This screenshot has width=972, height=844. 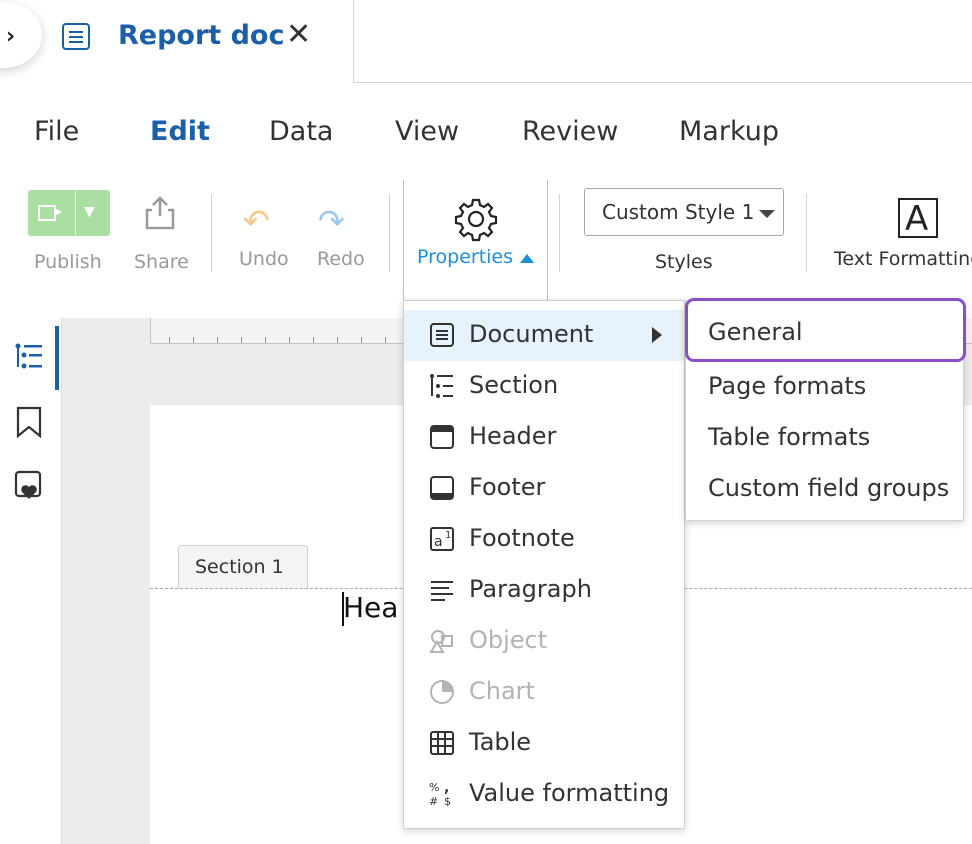 What do you see at coordinates (440, 794) in the screenshot?
I see `value-formatting-icon: %, # $` at bounding box center [440, 794].